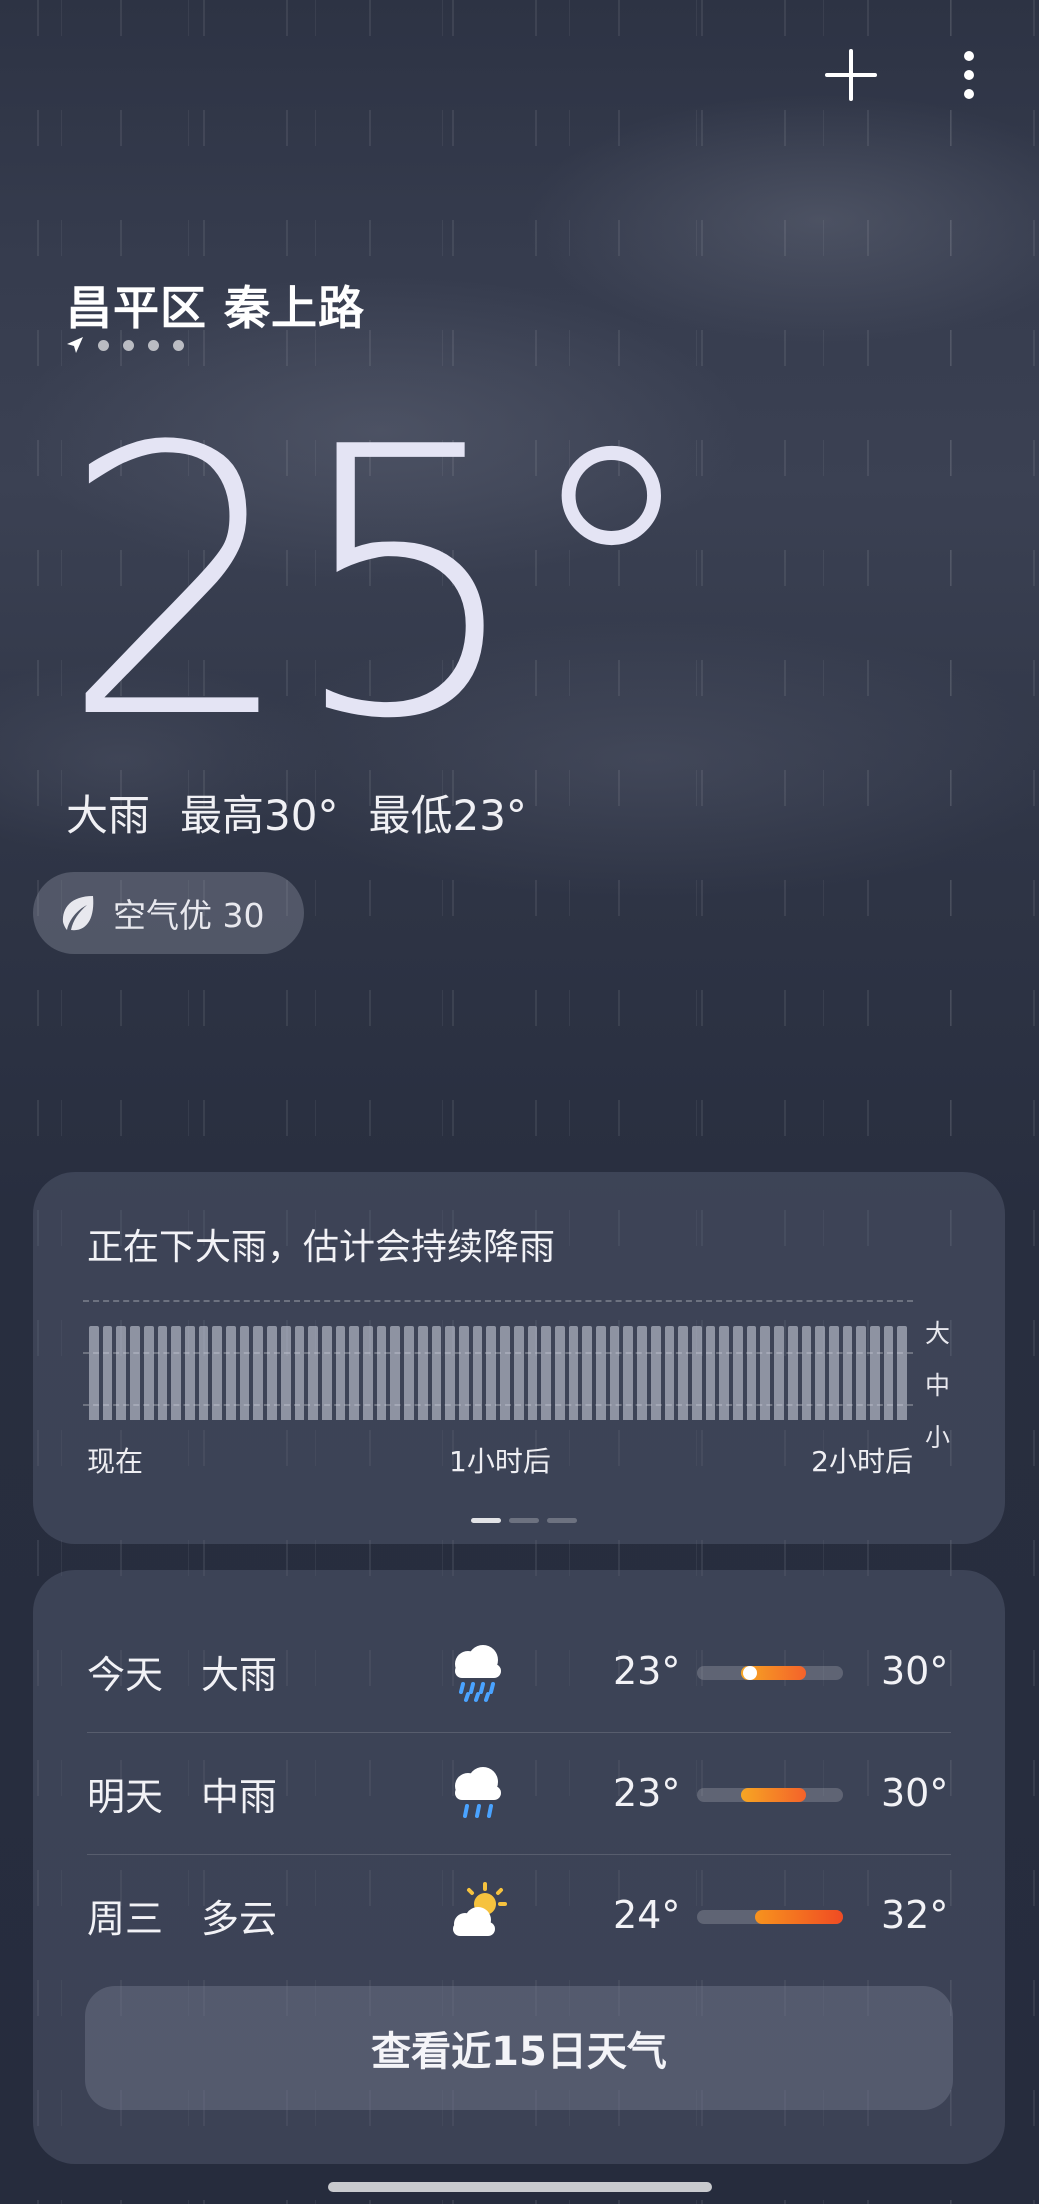 This screenshot has width=1039, height=2204. Describe the element at coordinates (519, 1793) in the screenshot. I see `forecast-row-tomorrow: 明天 中雨 23° 30°` at that location.